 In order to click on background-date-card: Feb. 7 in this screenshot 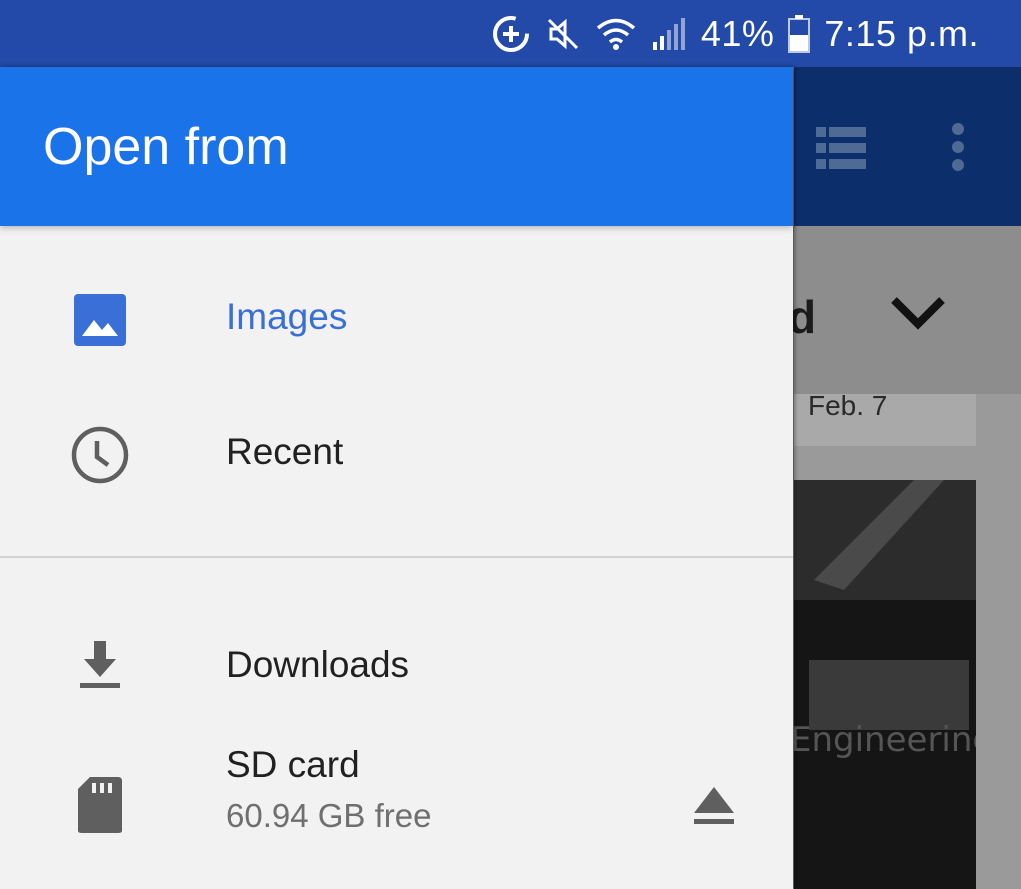, I will do `click(885, 418)`.